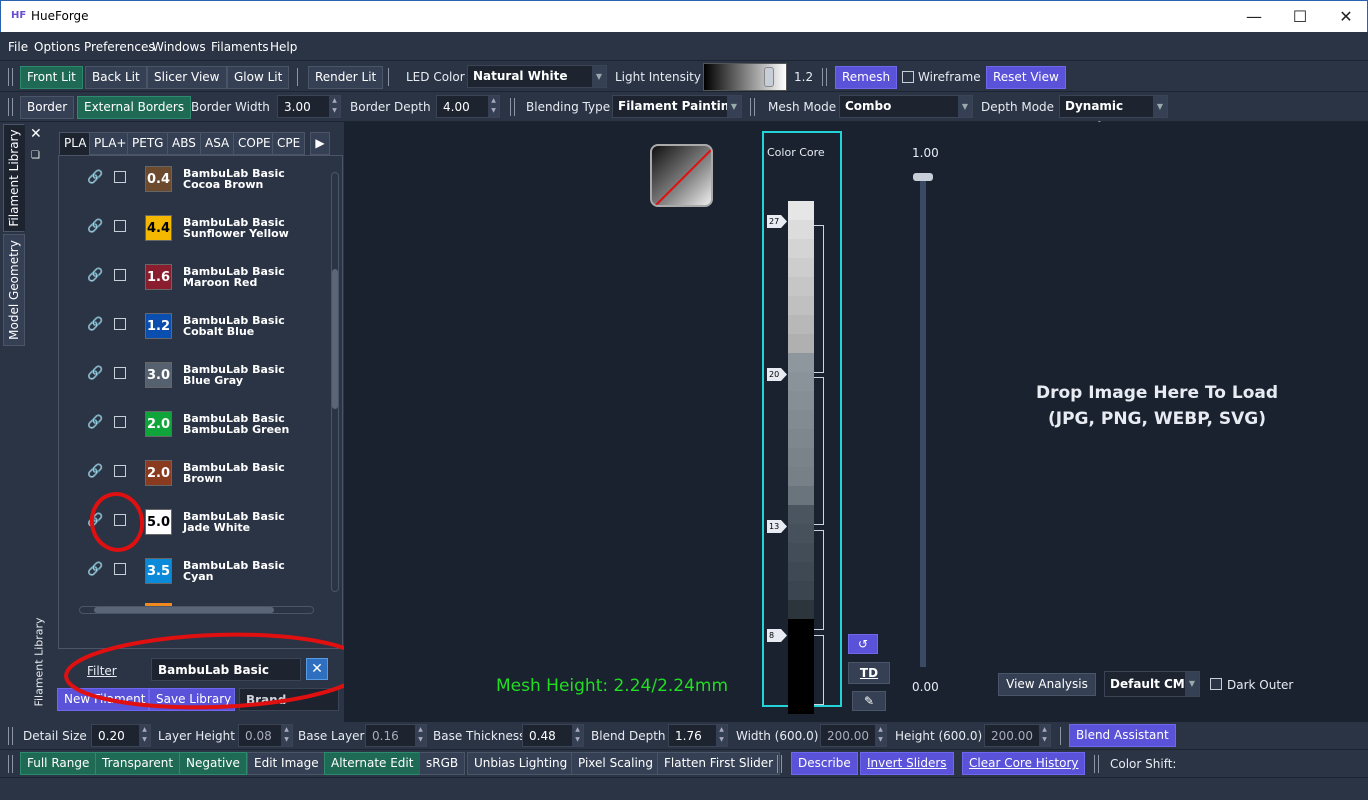 The image size is (1368, 800). What do you see at coordinates (1216, 684) in the screenshot?
I see `dark-outer-checkbox` at bounding box center [1216, 684].